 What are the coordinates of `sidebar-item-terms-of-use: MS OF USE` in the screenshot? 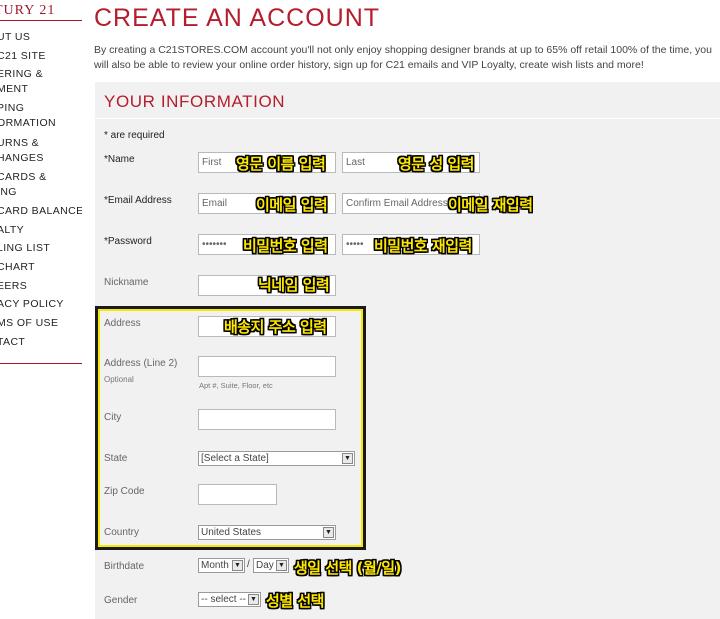 It's located at (29, 323).